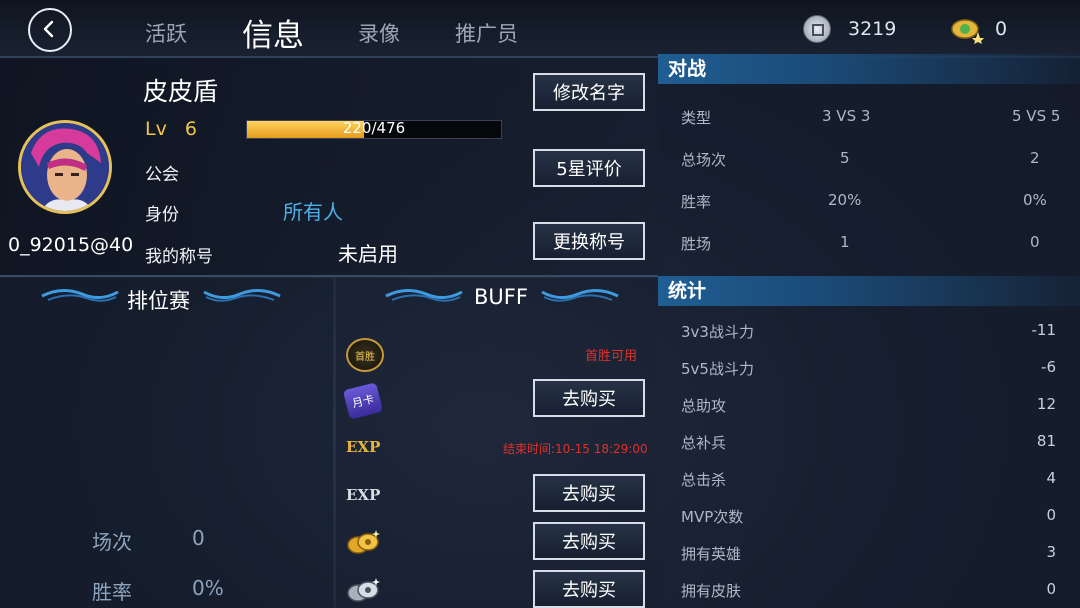 The height and width of the screenshot is (608, 1080). What do you see at coordinates (158, 301) in the screenshot?
I see `ranked-title: 排位赛` at bounding box center [158, 301].